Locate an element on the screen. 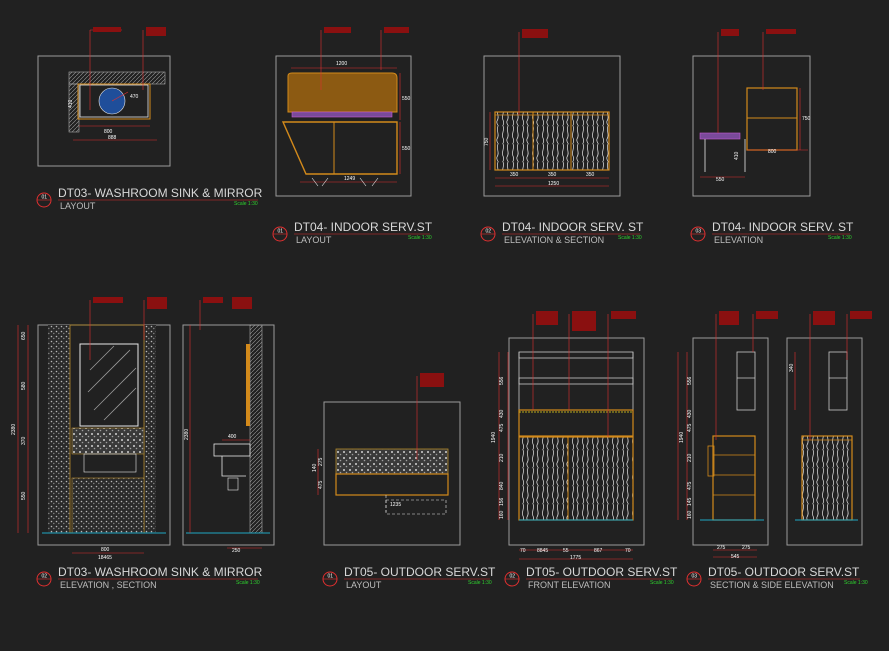 Image resolution: width=889 pixels, height=651 pixels. panel-dt05-layout: 140 275 475 1235 is located at coordinates (386, 459).